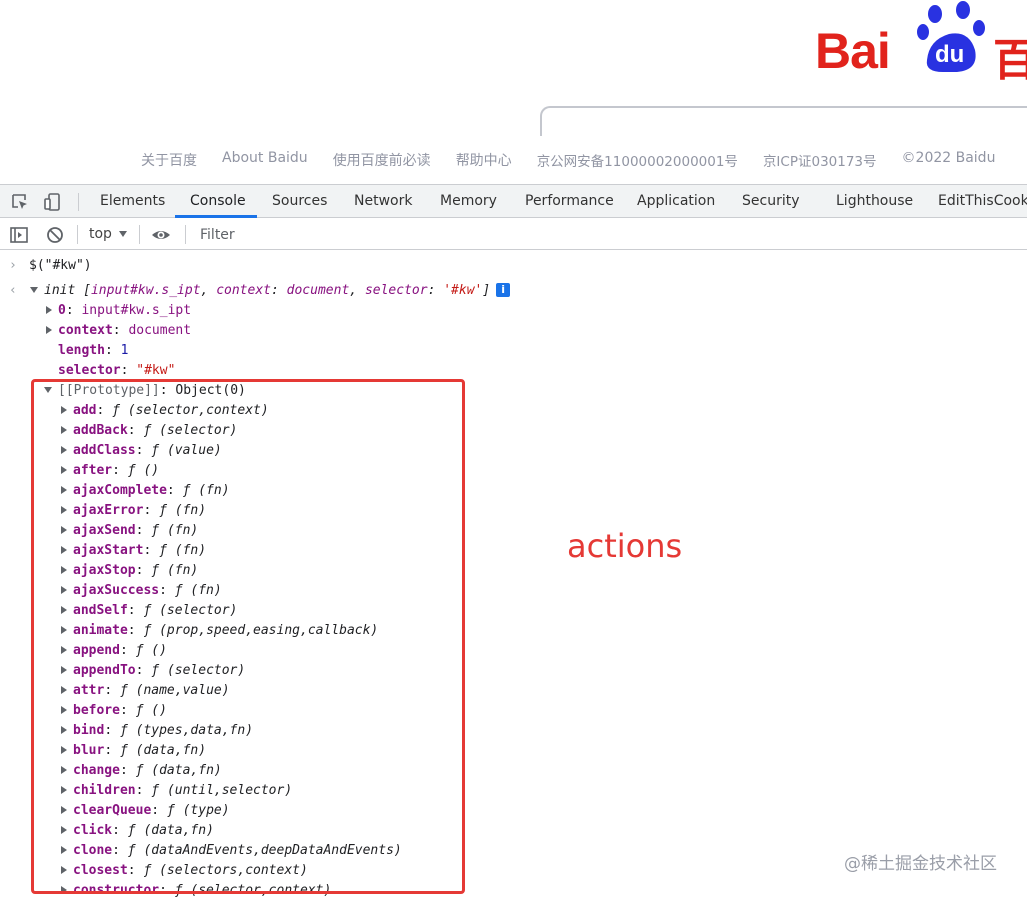 Image resolution: width=1027 pixels, height=897 pixels. What do you see at coordinates (982, 201) in the screenshot?
I see `tab-editthiscookie: EditThisCooki` at bounding box center [982, 201].